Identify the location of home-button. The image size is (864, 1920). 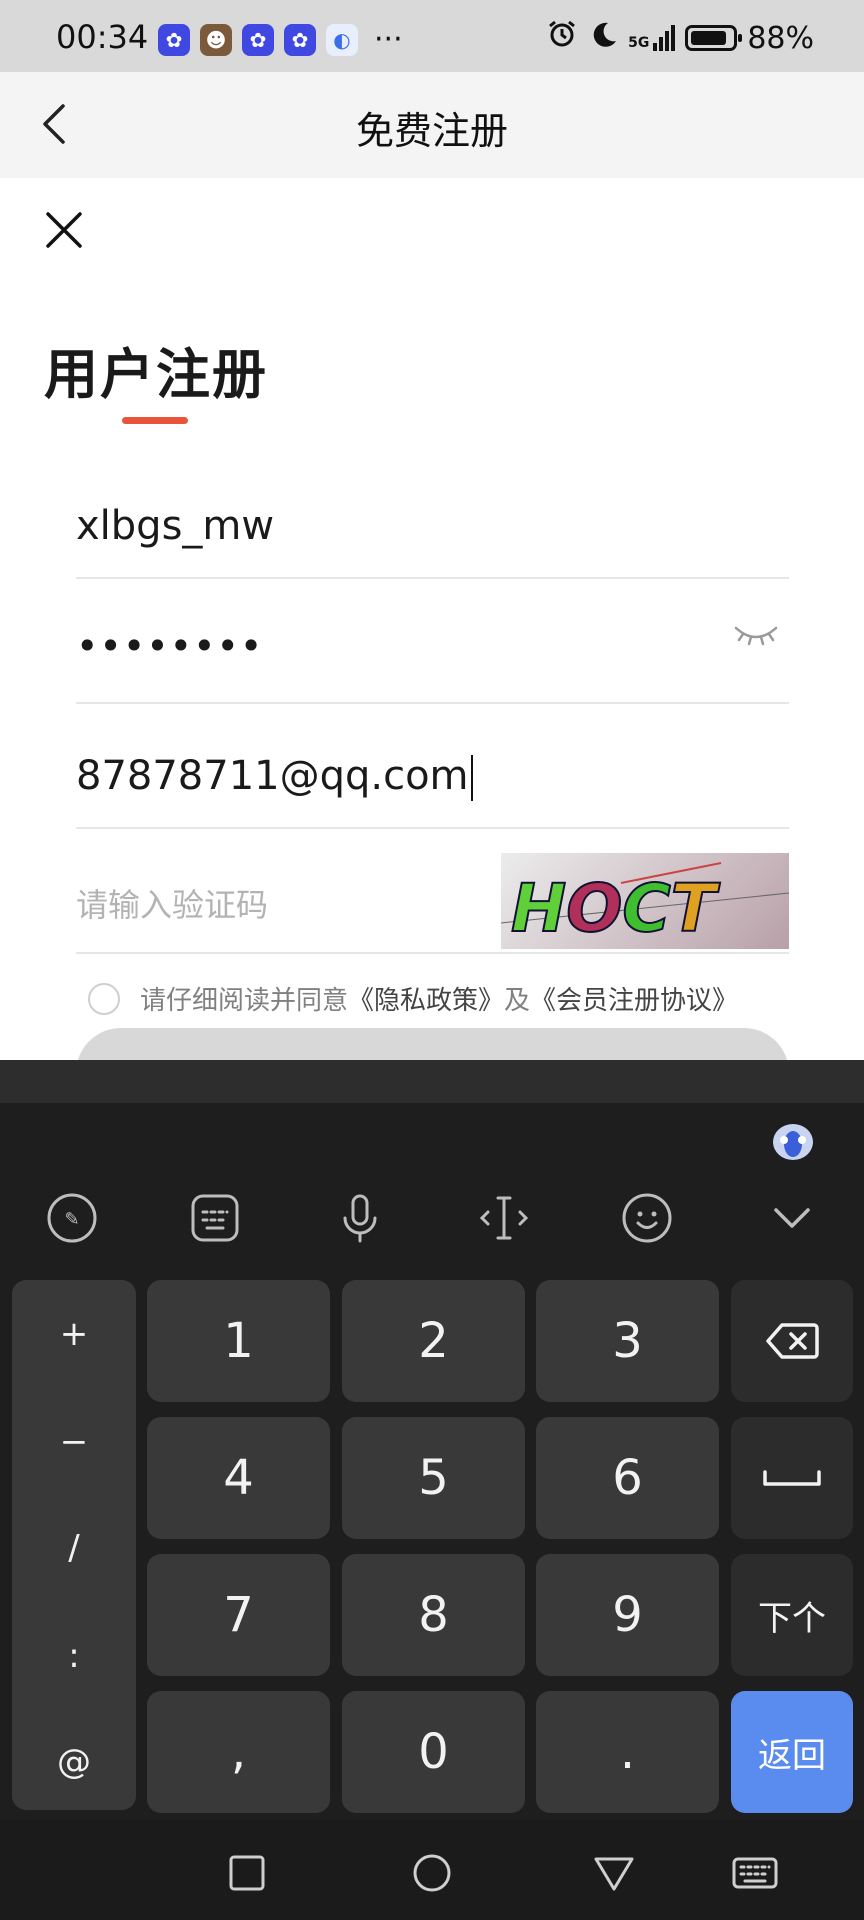
(432, 1873).